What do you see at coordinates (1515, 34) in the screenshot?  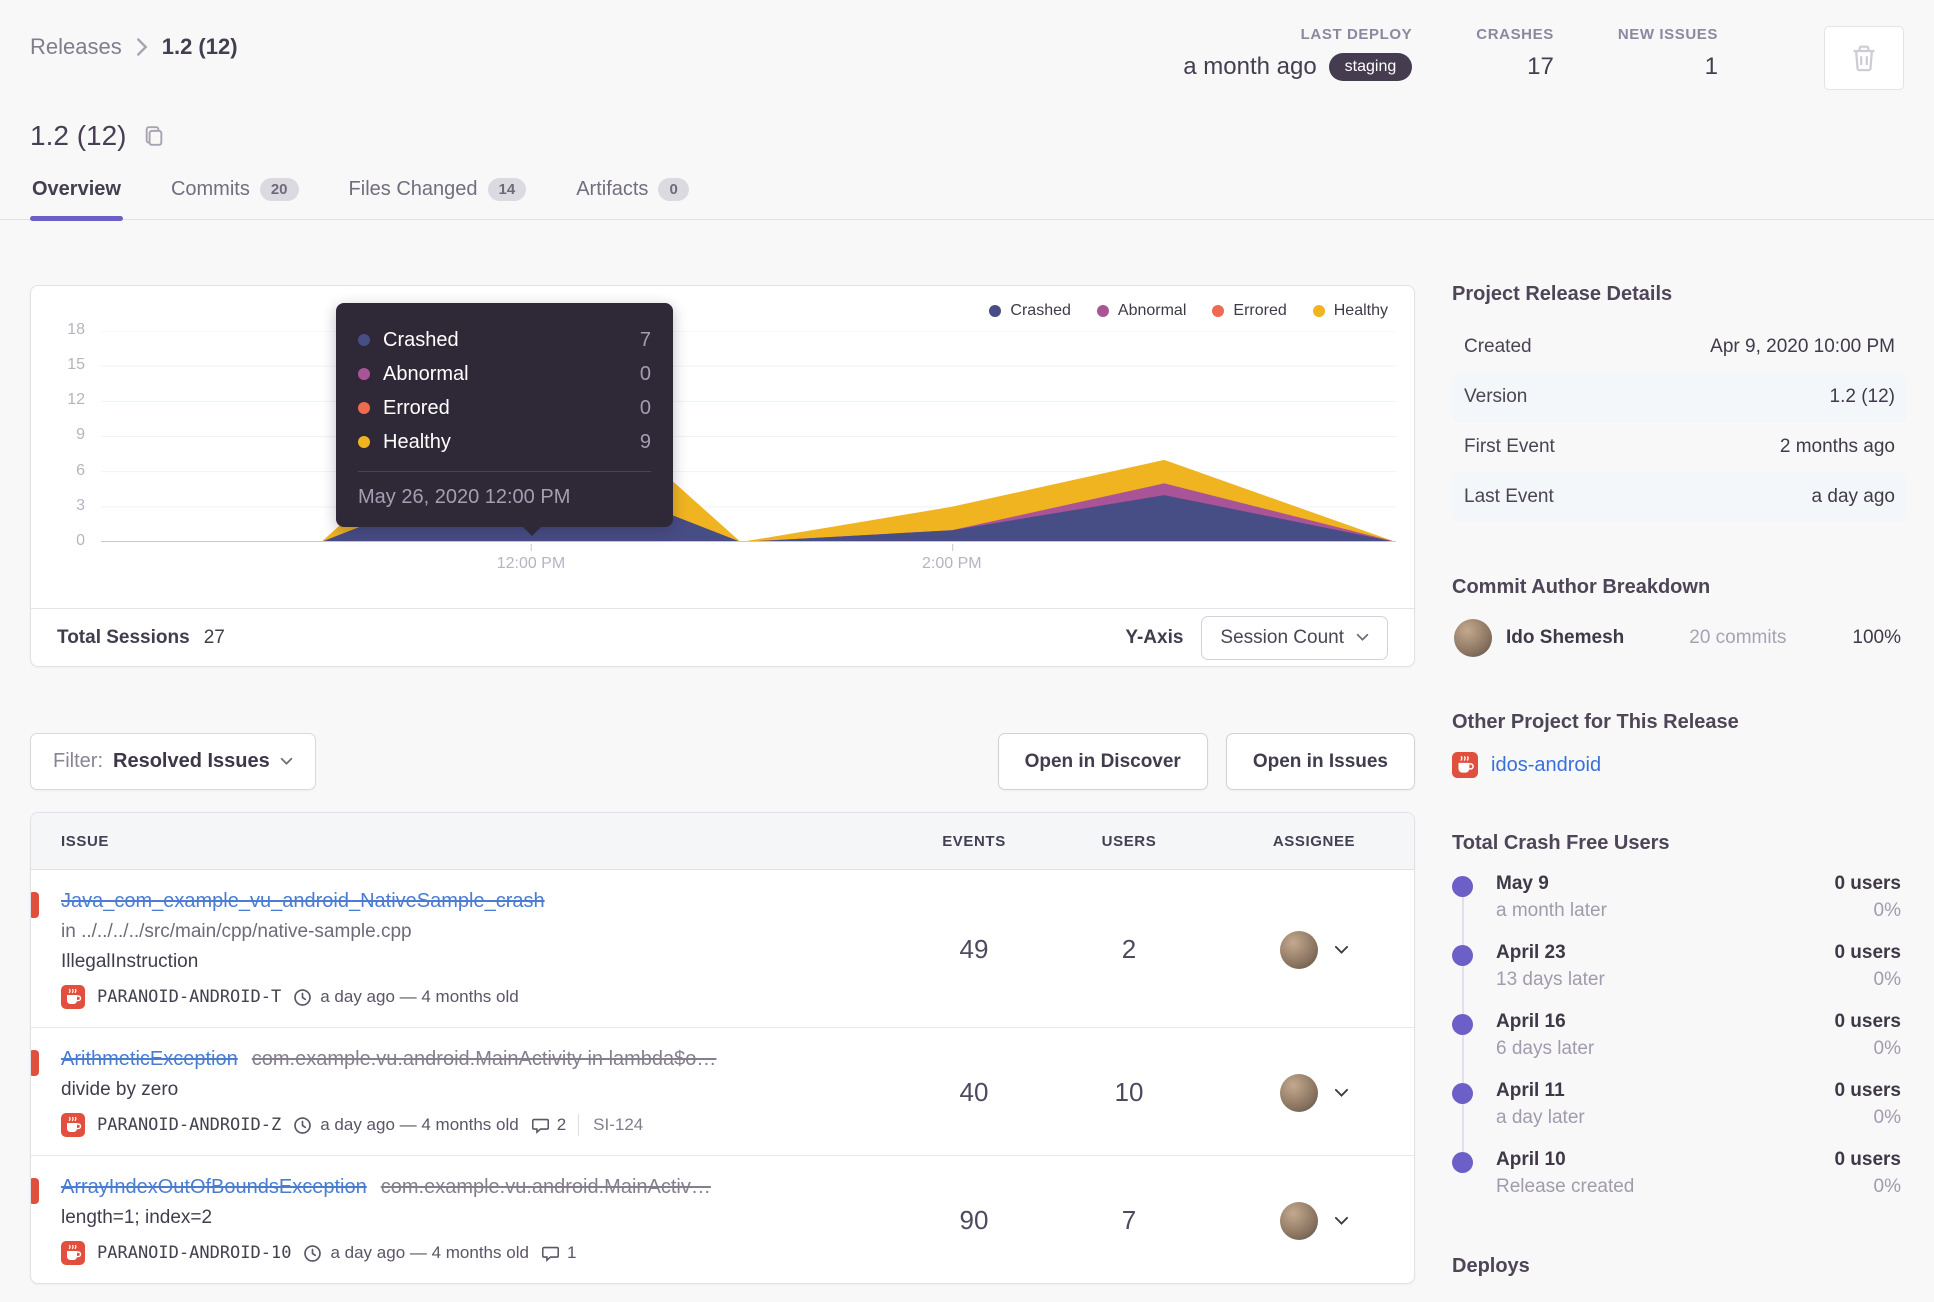 I see `stat-crashes-label: CRASHES` at bounding box center [1515, 34].